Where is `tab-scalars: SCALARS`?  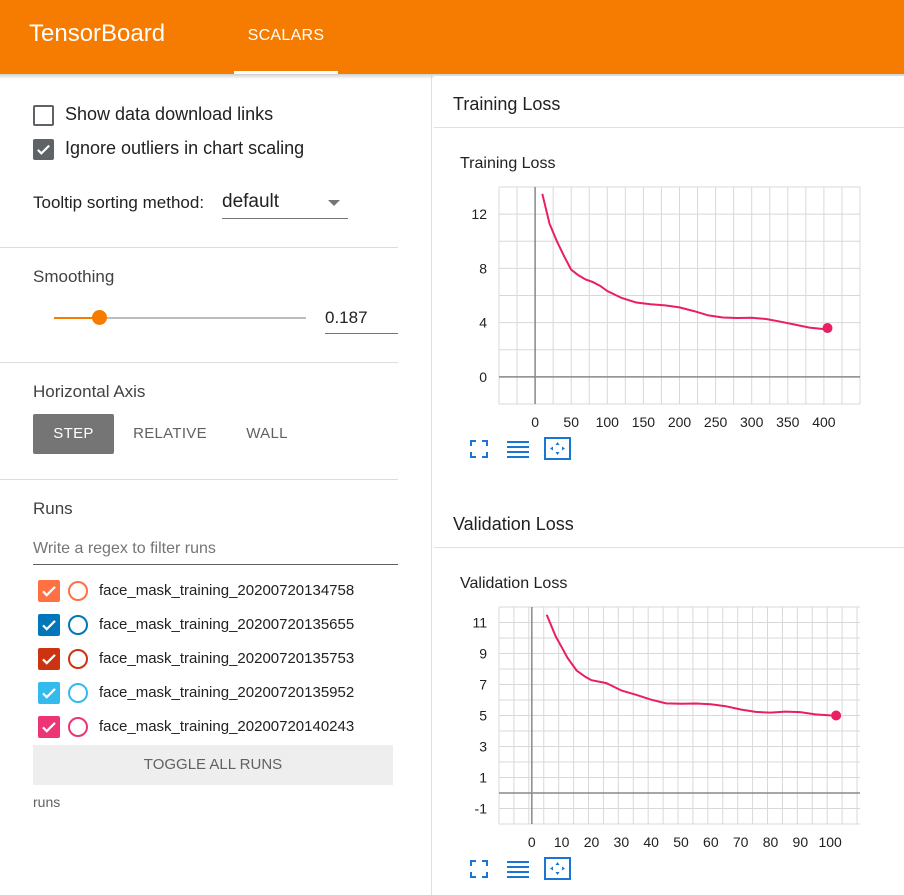
tab-scalars: SCALARS is located at coordinates (286, 37).